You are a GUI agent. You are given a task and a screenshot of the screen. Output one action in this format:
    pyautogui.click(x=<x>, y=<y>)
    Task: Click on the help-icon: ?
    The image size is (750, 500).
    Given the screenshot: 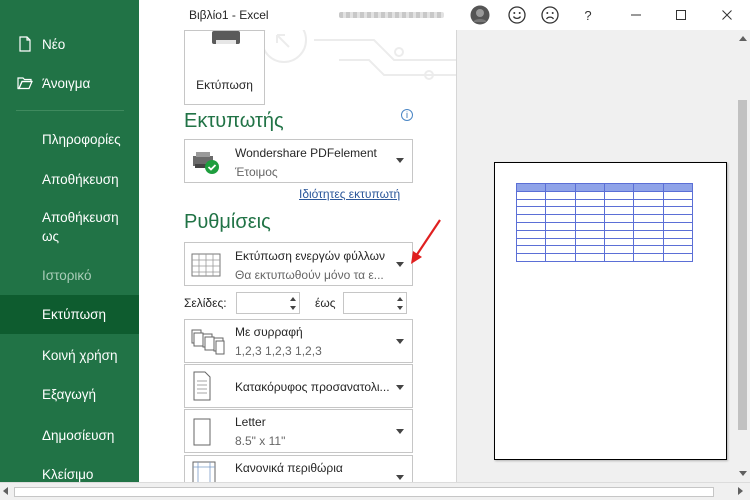 What is the action you would take?
    pyautogui.click(x=588, y=15)
    